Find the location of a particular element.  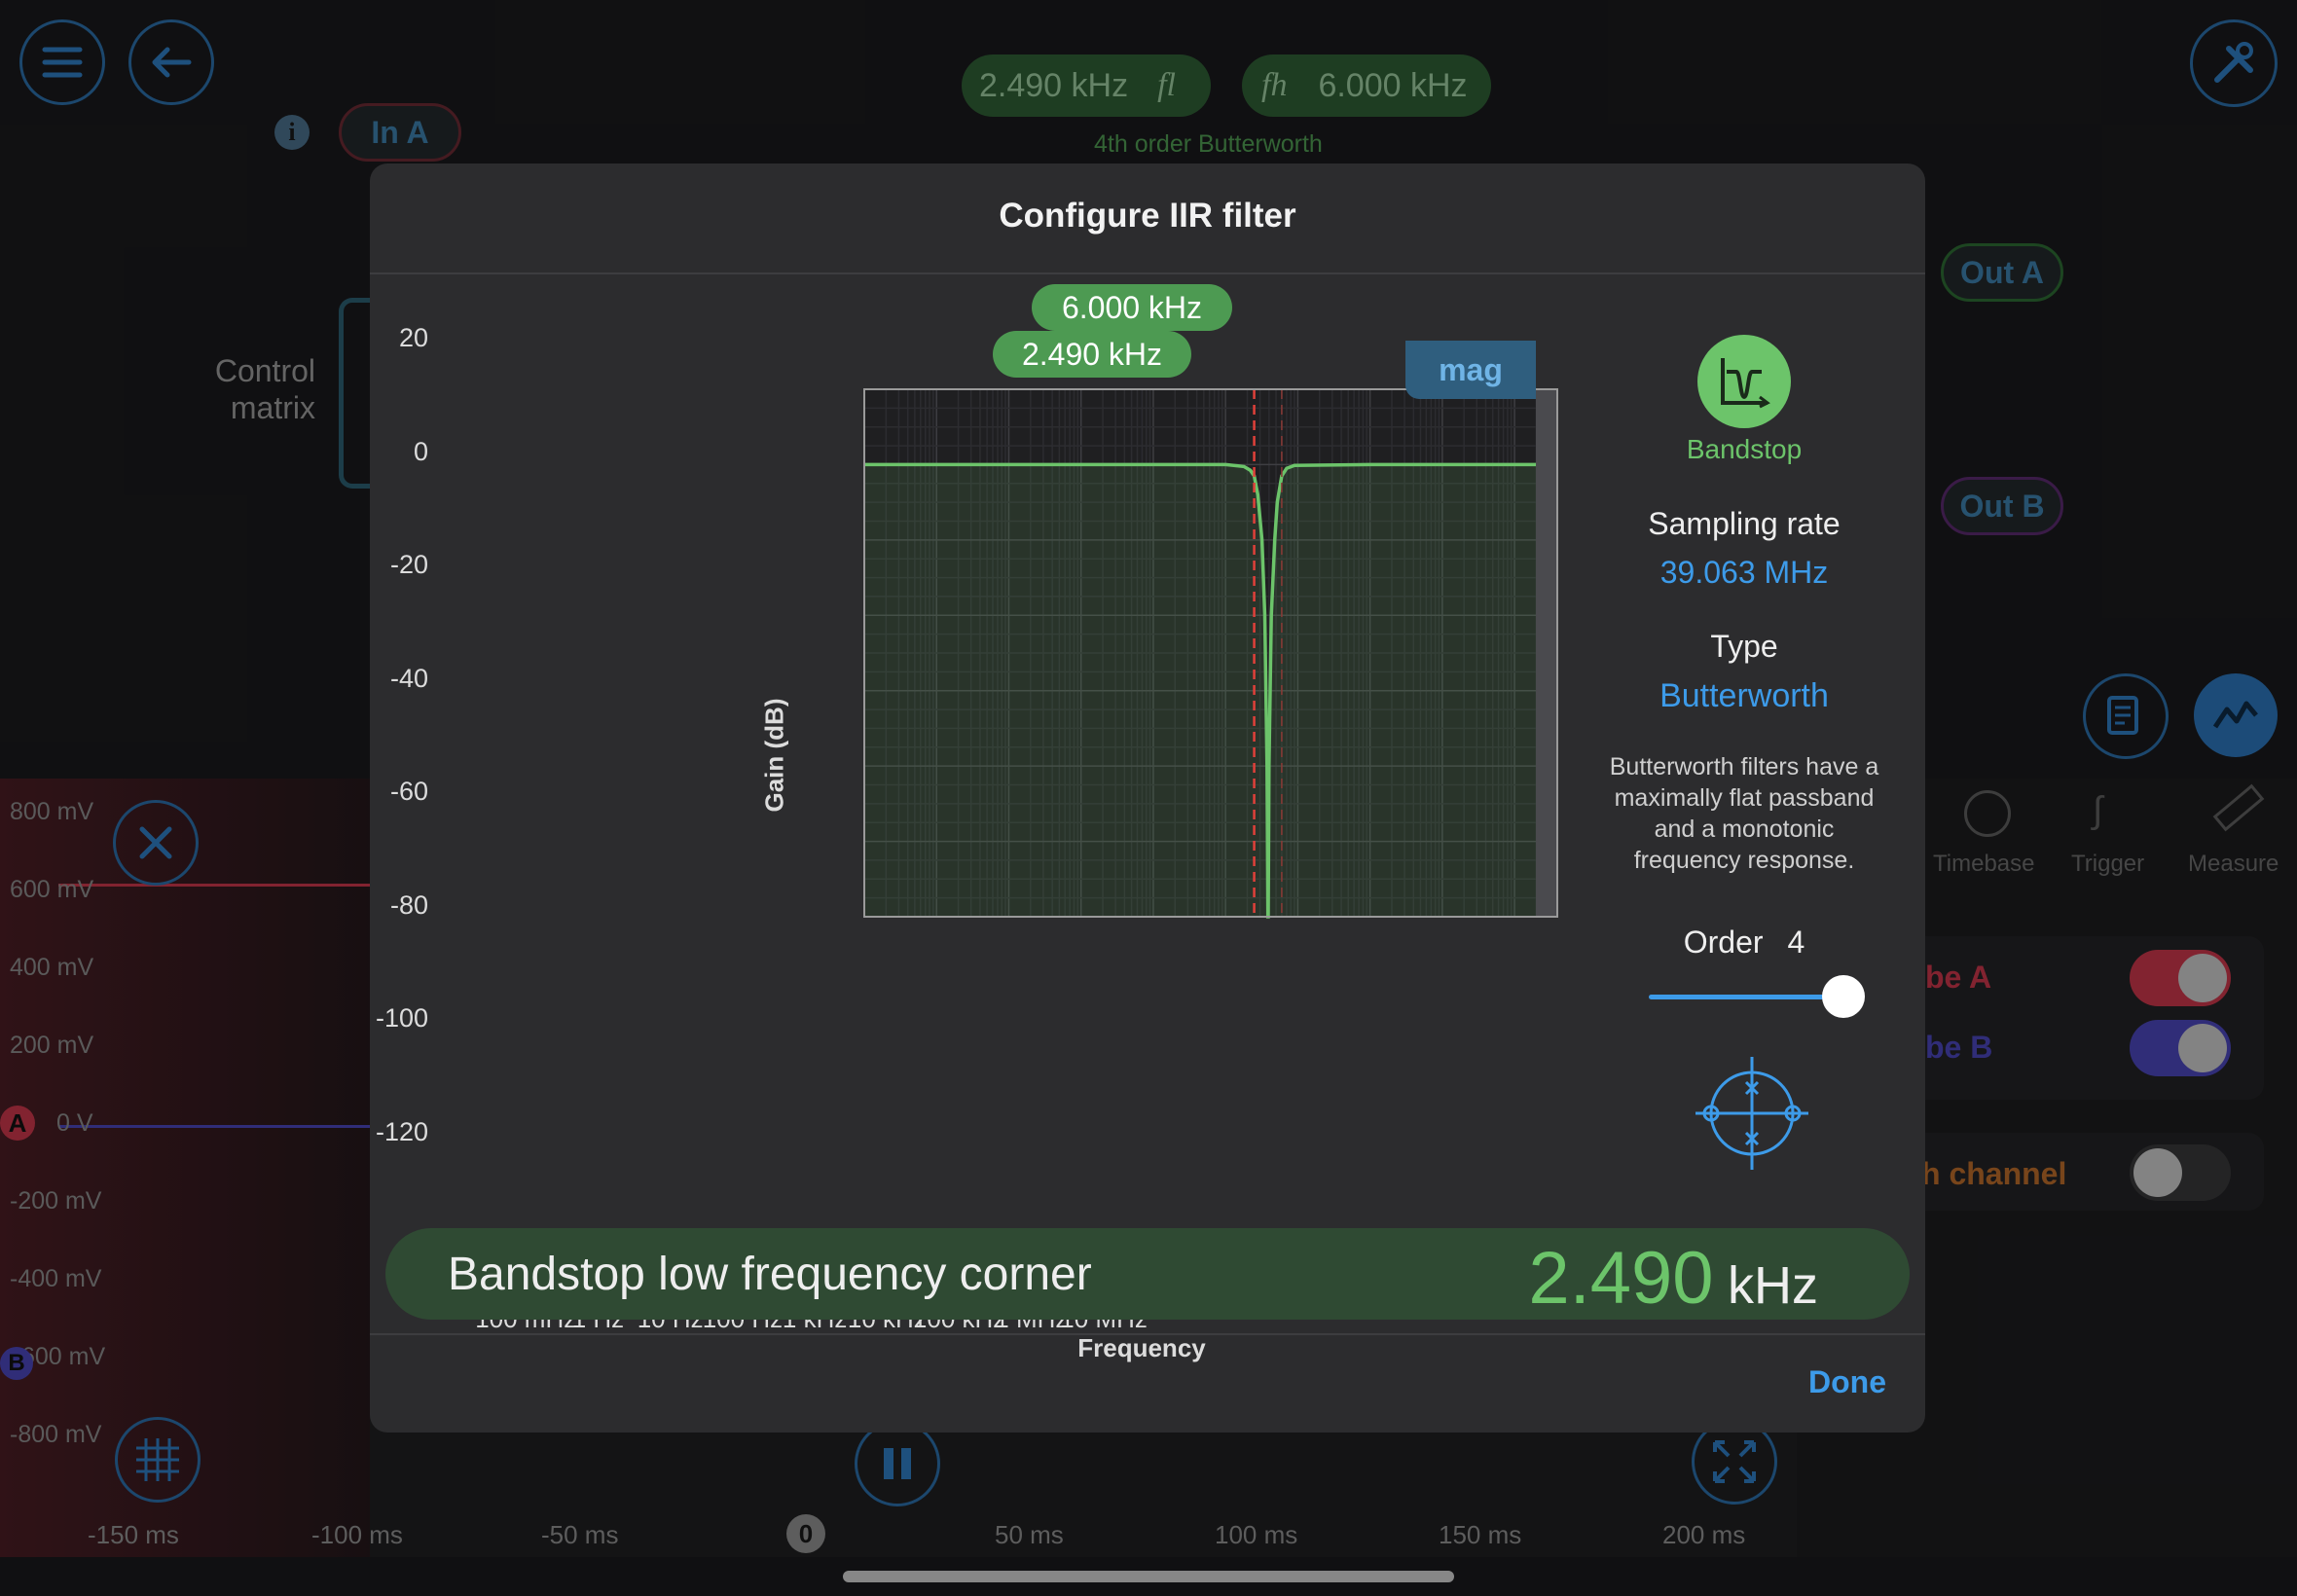

description-line: Butterworth filters have a is located at coordinates (1744, 766).